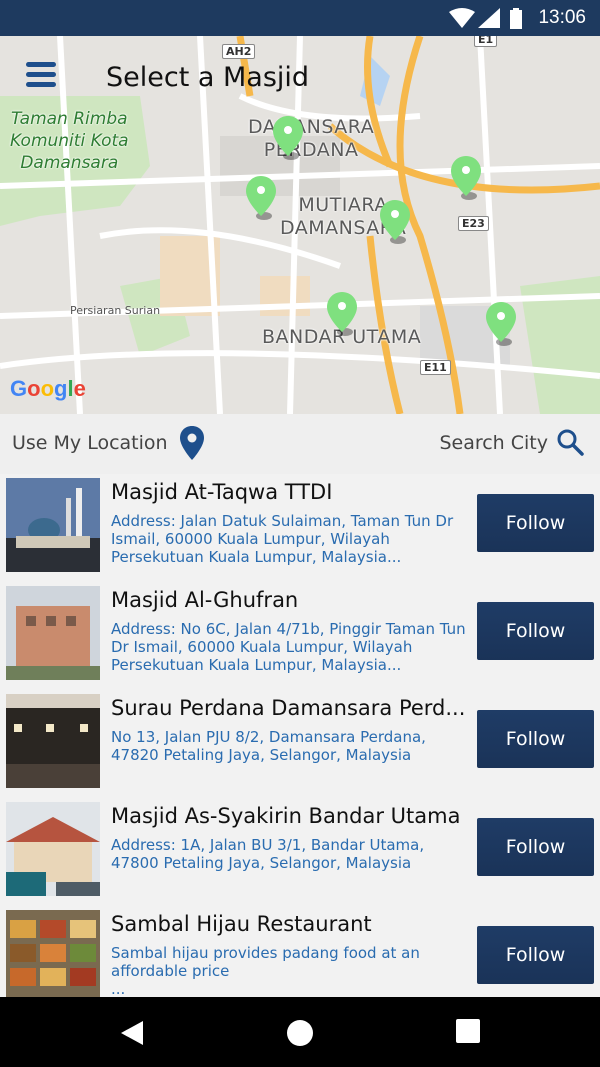  I want to click on status-time: 13:06, so click(562, 17).